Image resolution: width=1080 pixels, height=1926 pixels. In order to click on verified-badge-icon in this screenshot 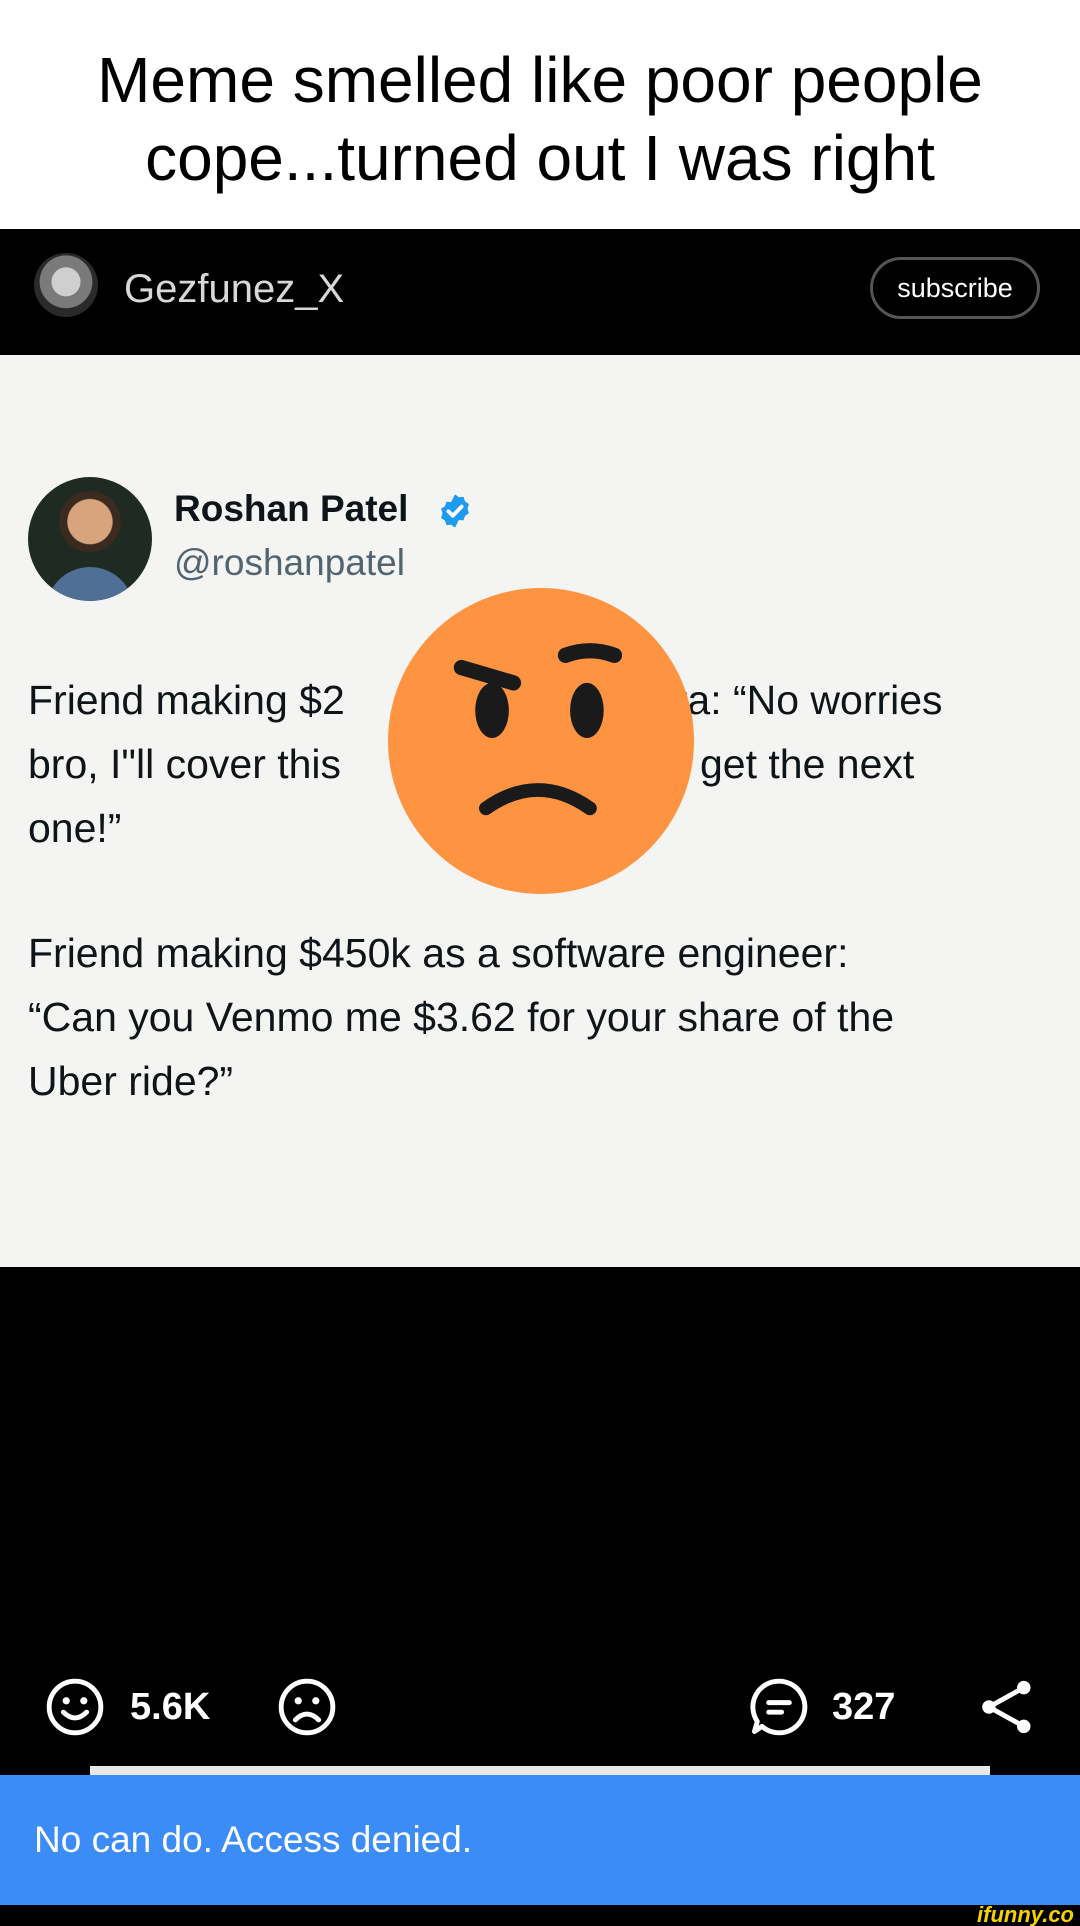, I will do `click(455, 511)`.